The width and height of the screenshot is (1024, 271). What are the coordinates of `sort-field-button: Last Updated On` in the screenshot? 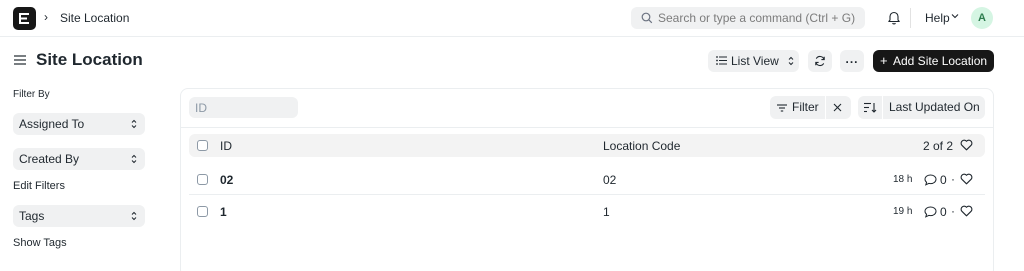 It's located at (934, 107).